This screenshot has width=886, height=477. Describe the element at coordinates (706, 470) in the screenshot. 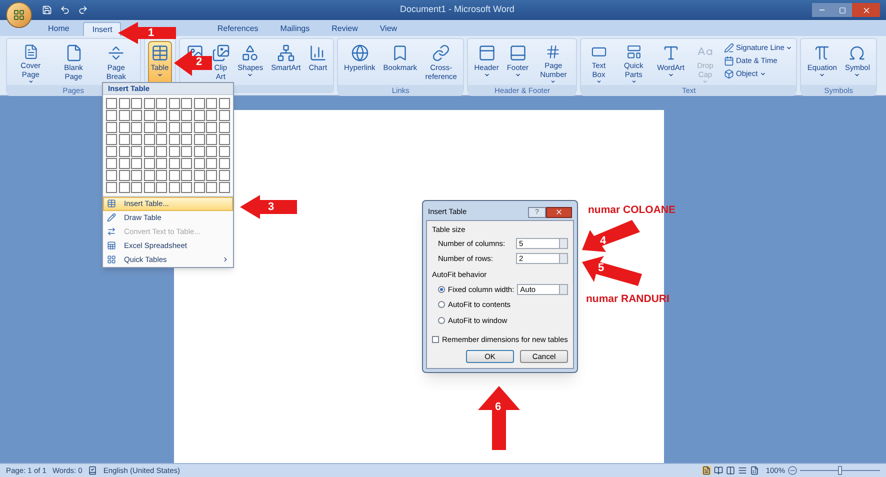

I see `print-layout-icon` at that location.